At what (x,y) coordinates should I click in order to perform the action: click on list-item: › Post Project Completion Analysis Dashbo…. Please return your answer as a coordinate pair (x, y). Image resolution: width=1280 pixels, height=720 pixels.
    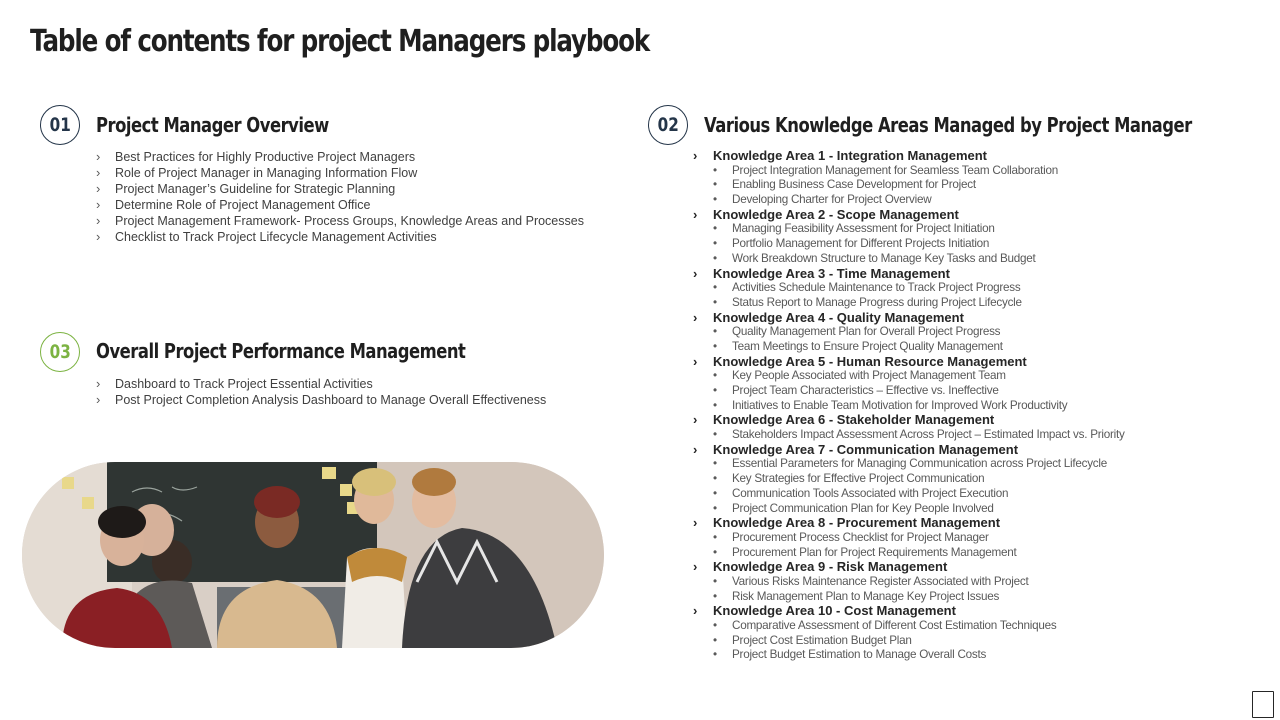
    Looking at the image, I should click on (321, 399).